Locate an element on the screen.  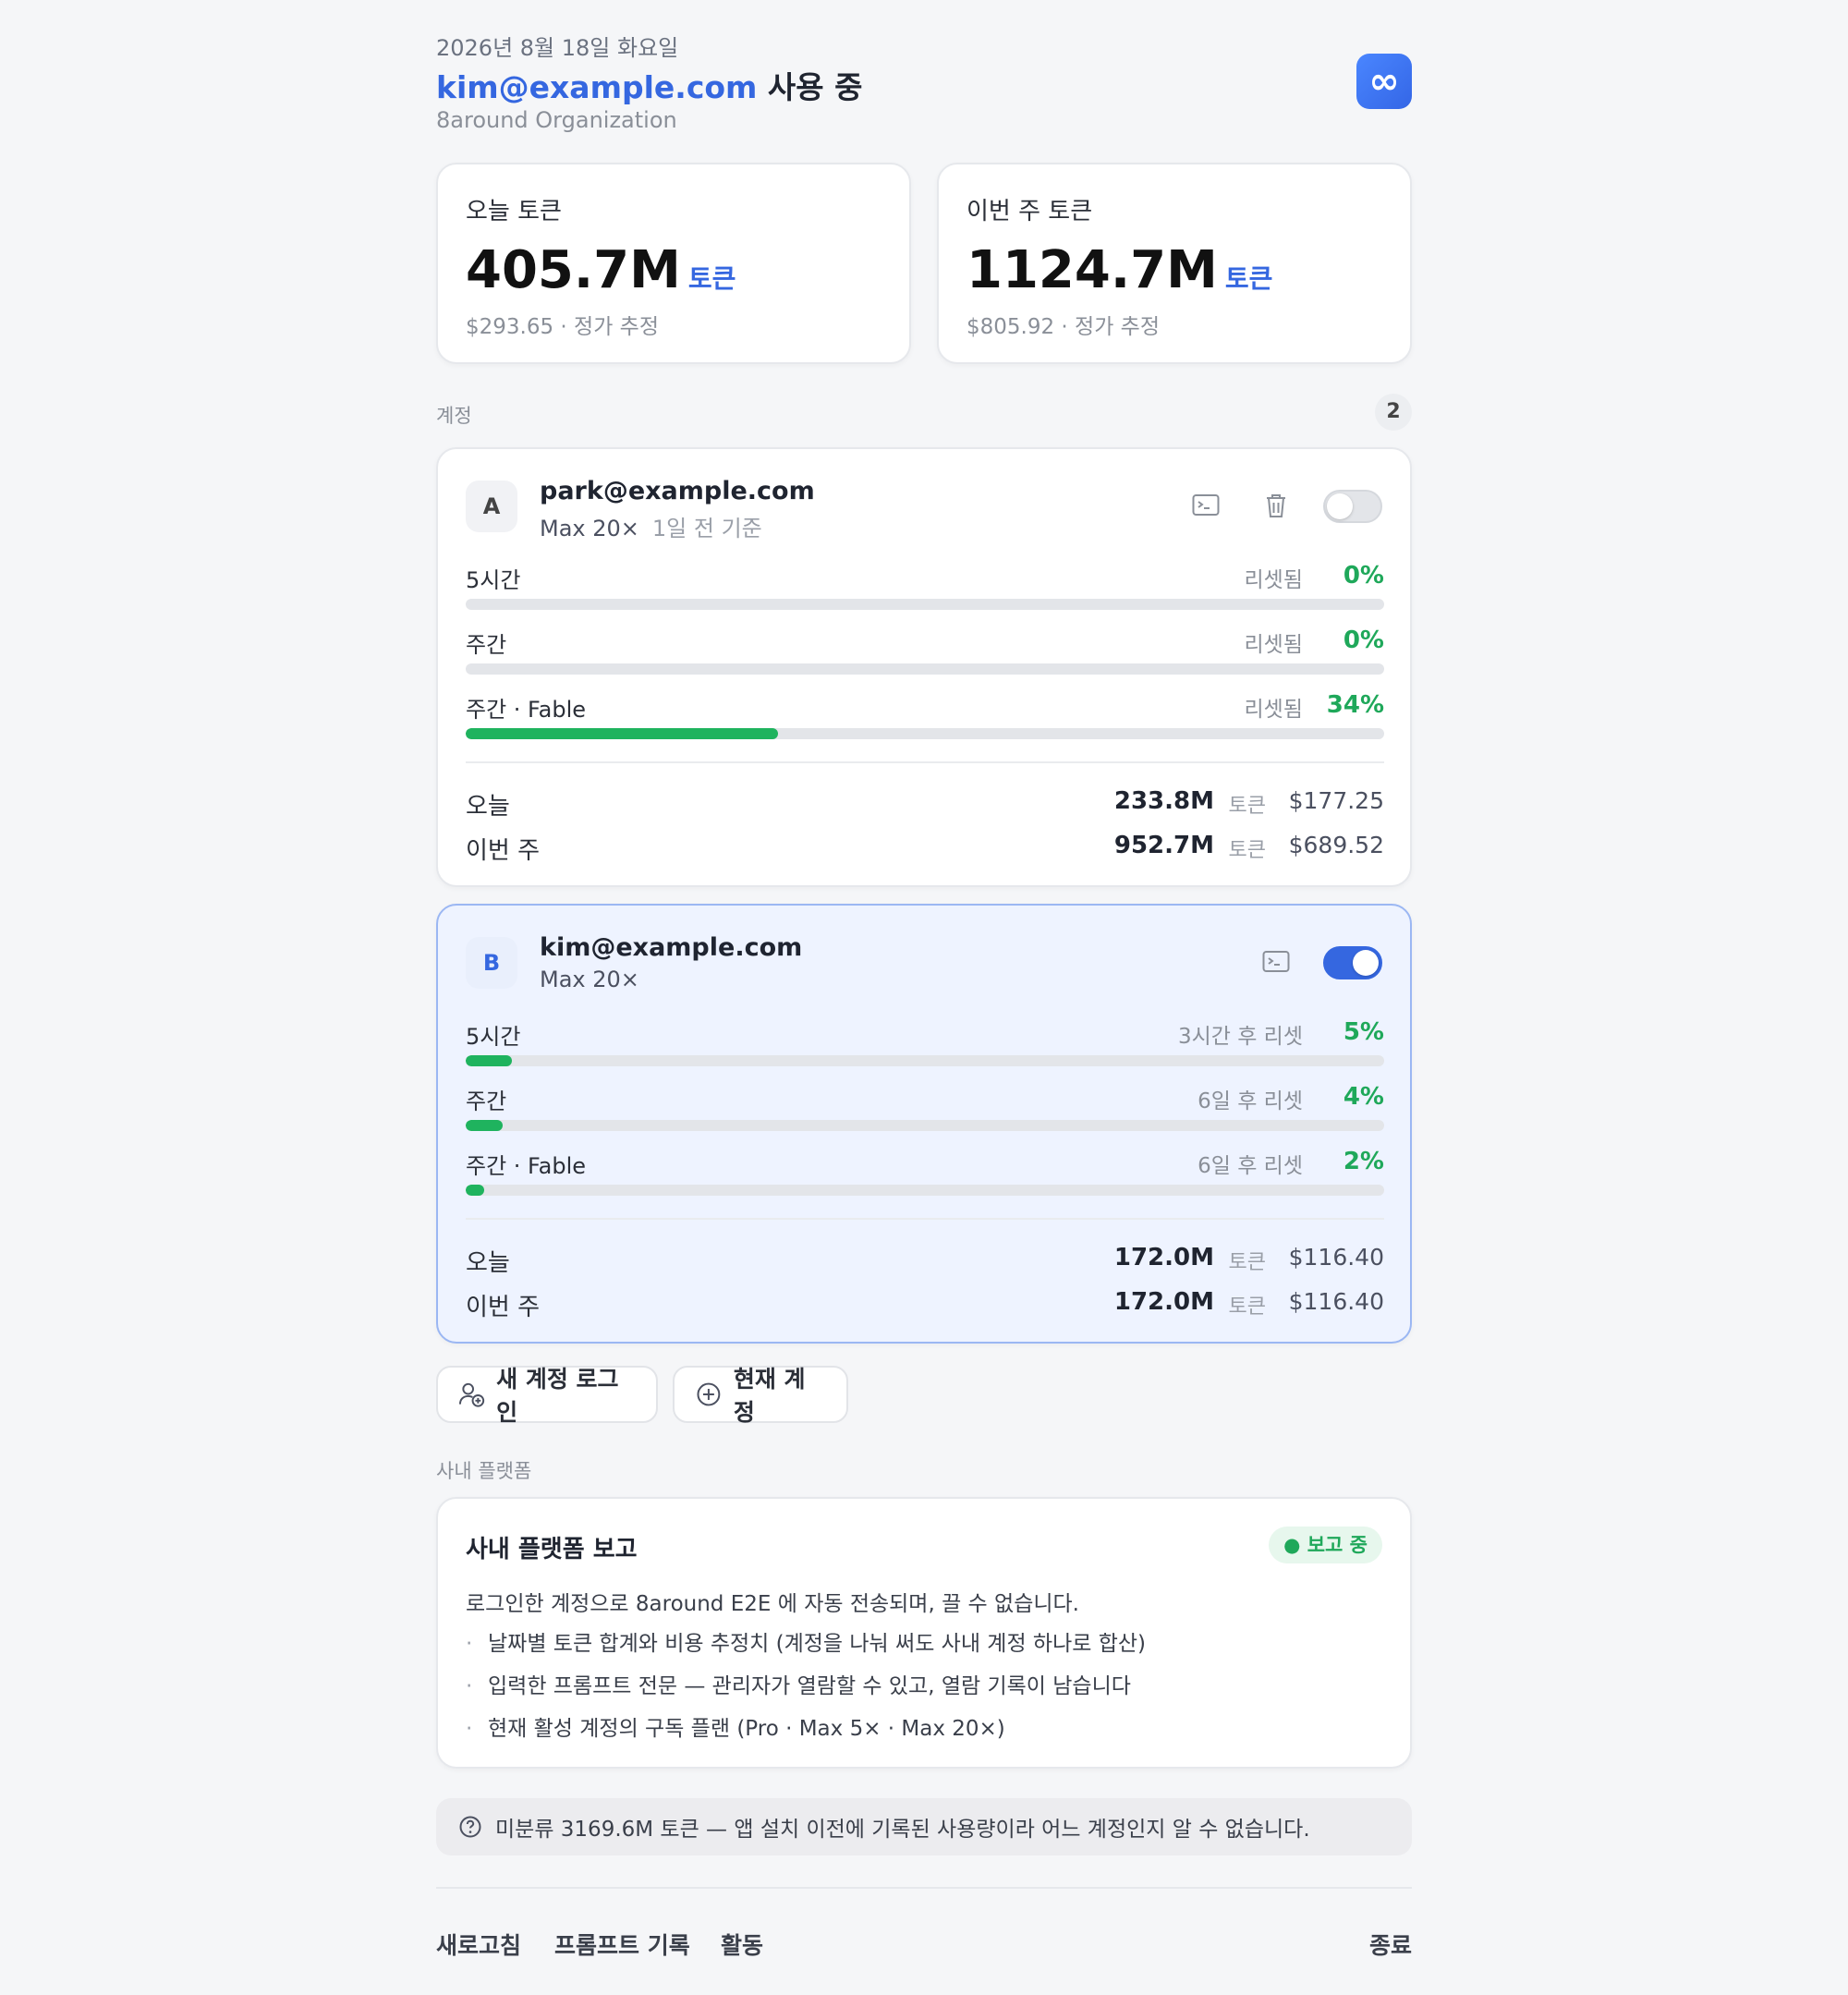
summary-value: 405.7M 토큰 is located at coordinates (601, 270).